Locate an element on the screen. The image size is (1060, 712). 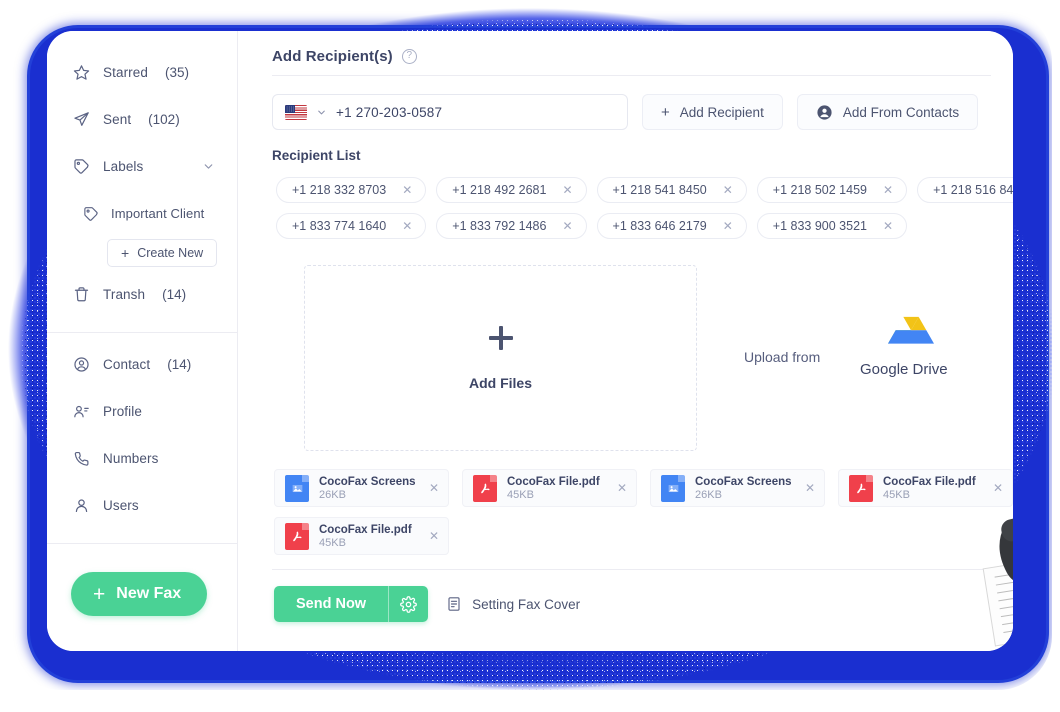
sidebar-item-important-client: Important Client is located at coordinates (142, 213).